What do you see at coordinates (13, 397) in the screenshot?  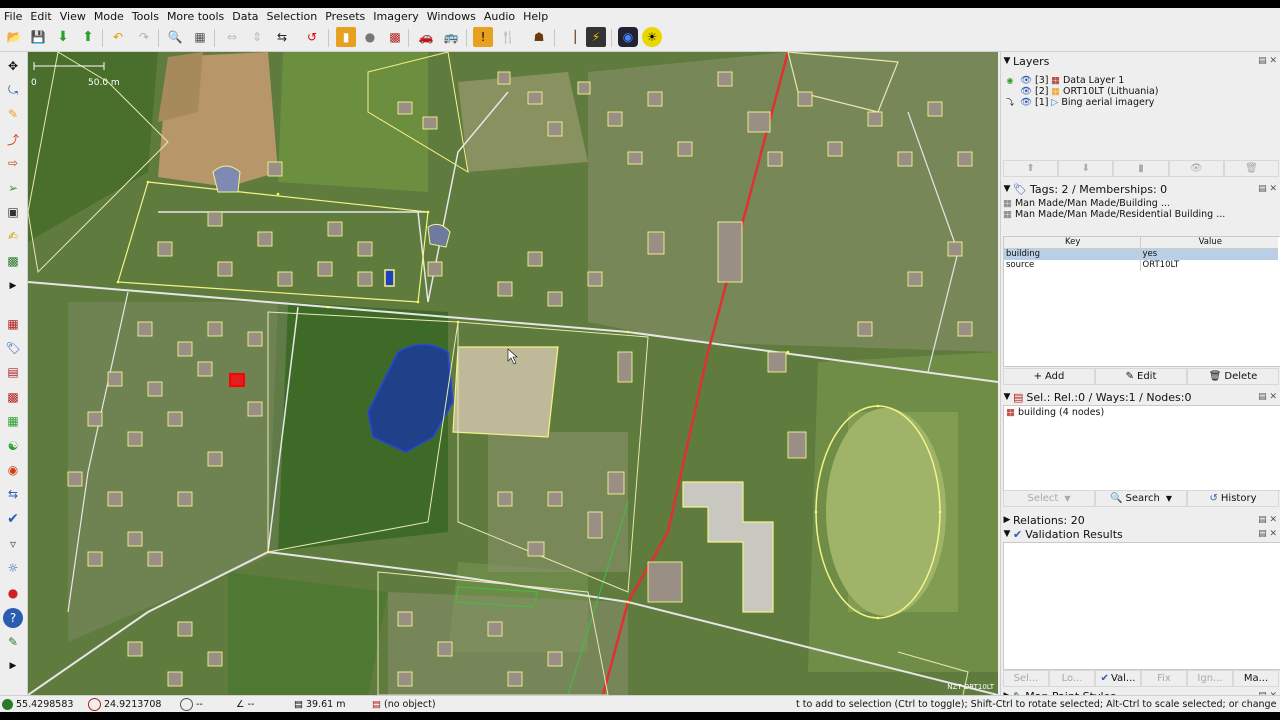 I see `relations-toggle-icon: ▩` at bounding box center [13, 397].